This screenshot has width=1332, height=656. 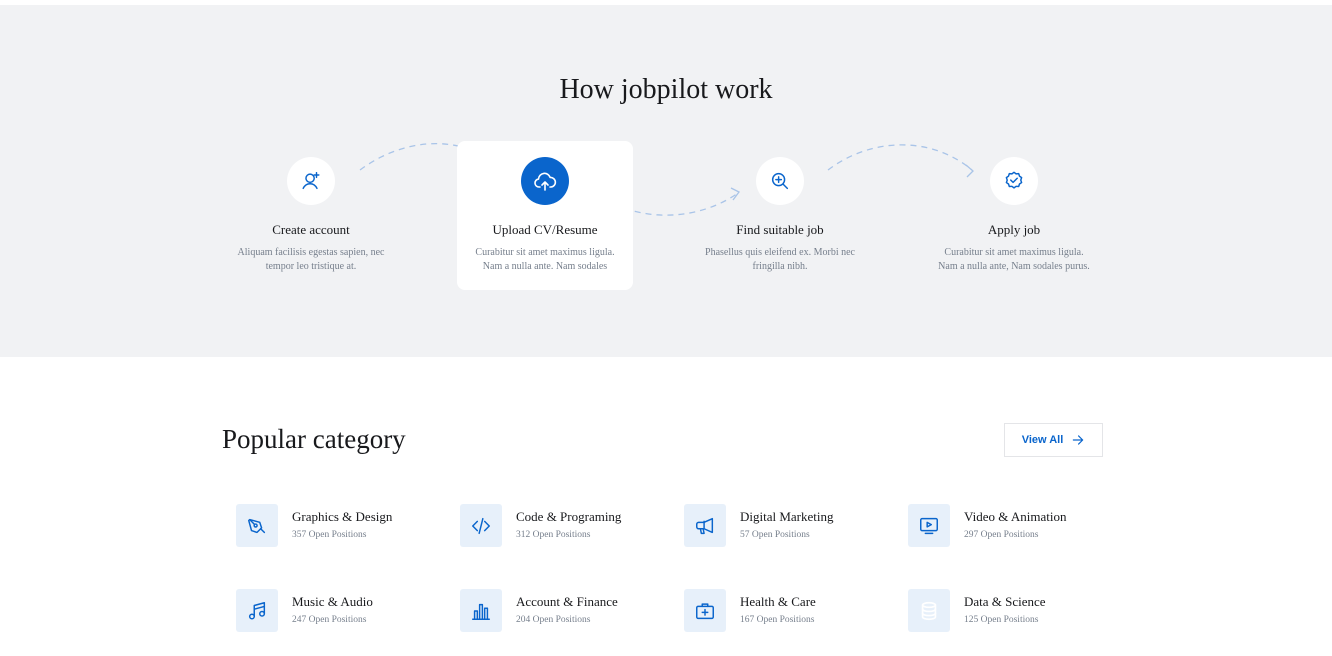 What do you see at coordinates (311, 252) in the screenshot?
I see `step-desc-line: Aliquam facilisis egestas sapien, nec` at bounding box center [311, 252].